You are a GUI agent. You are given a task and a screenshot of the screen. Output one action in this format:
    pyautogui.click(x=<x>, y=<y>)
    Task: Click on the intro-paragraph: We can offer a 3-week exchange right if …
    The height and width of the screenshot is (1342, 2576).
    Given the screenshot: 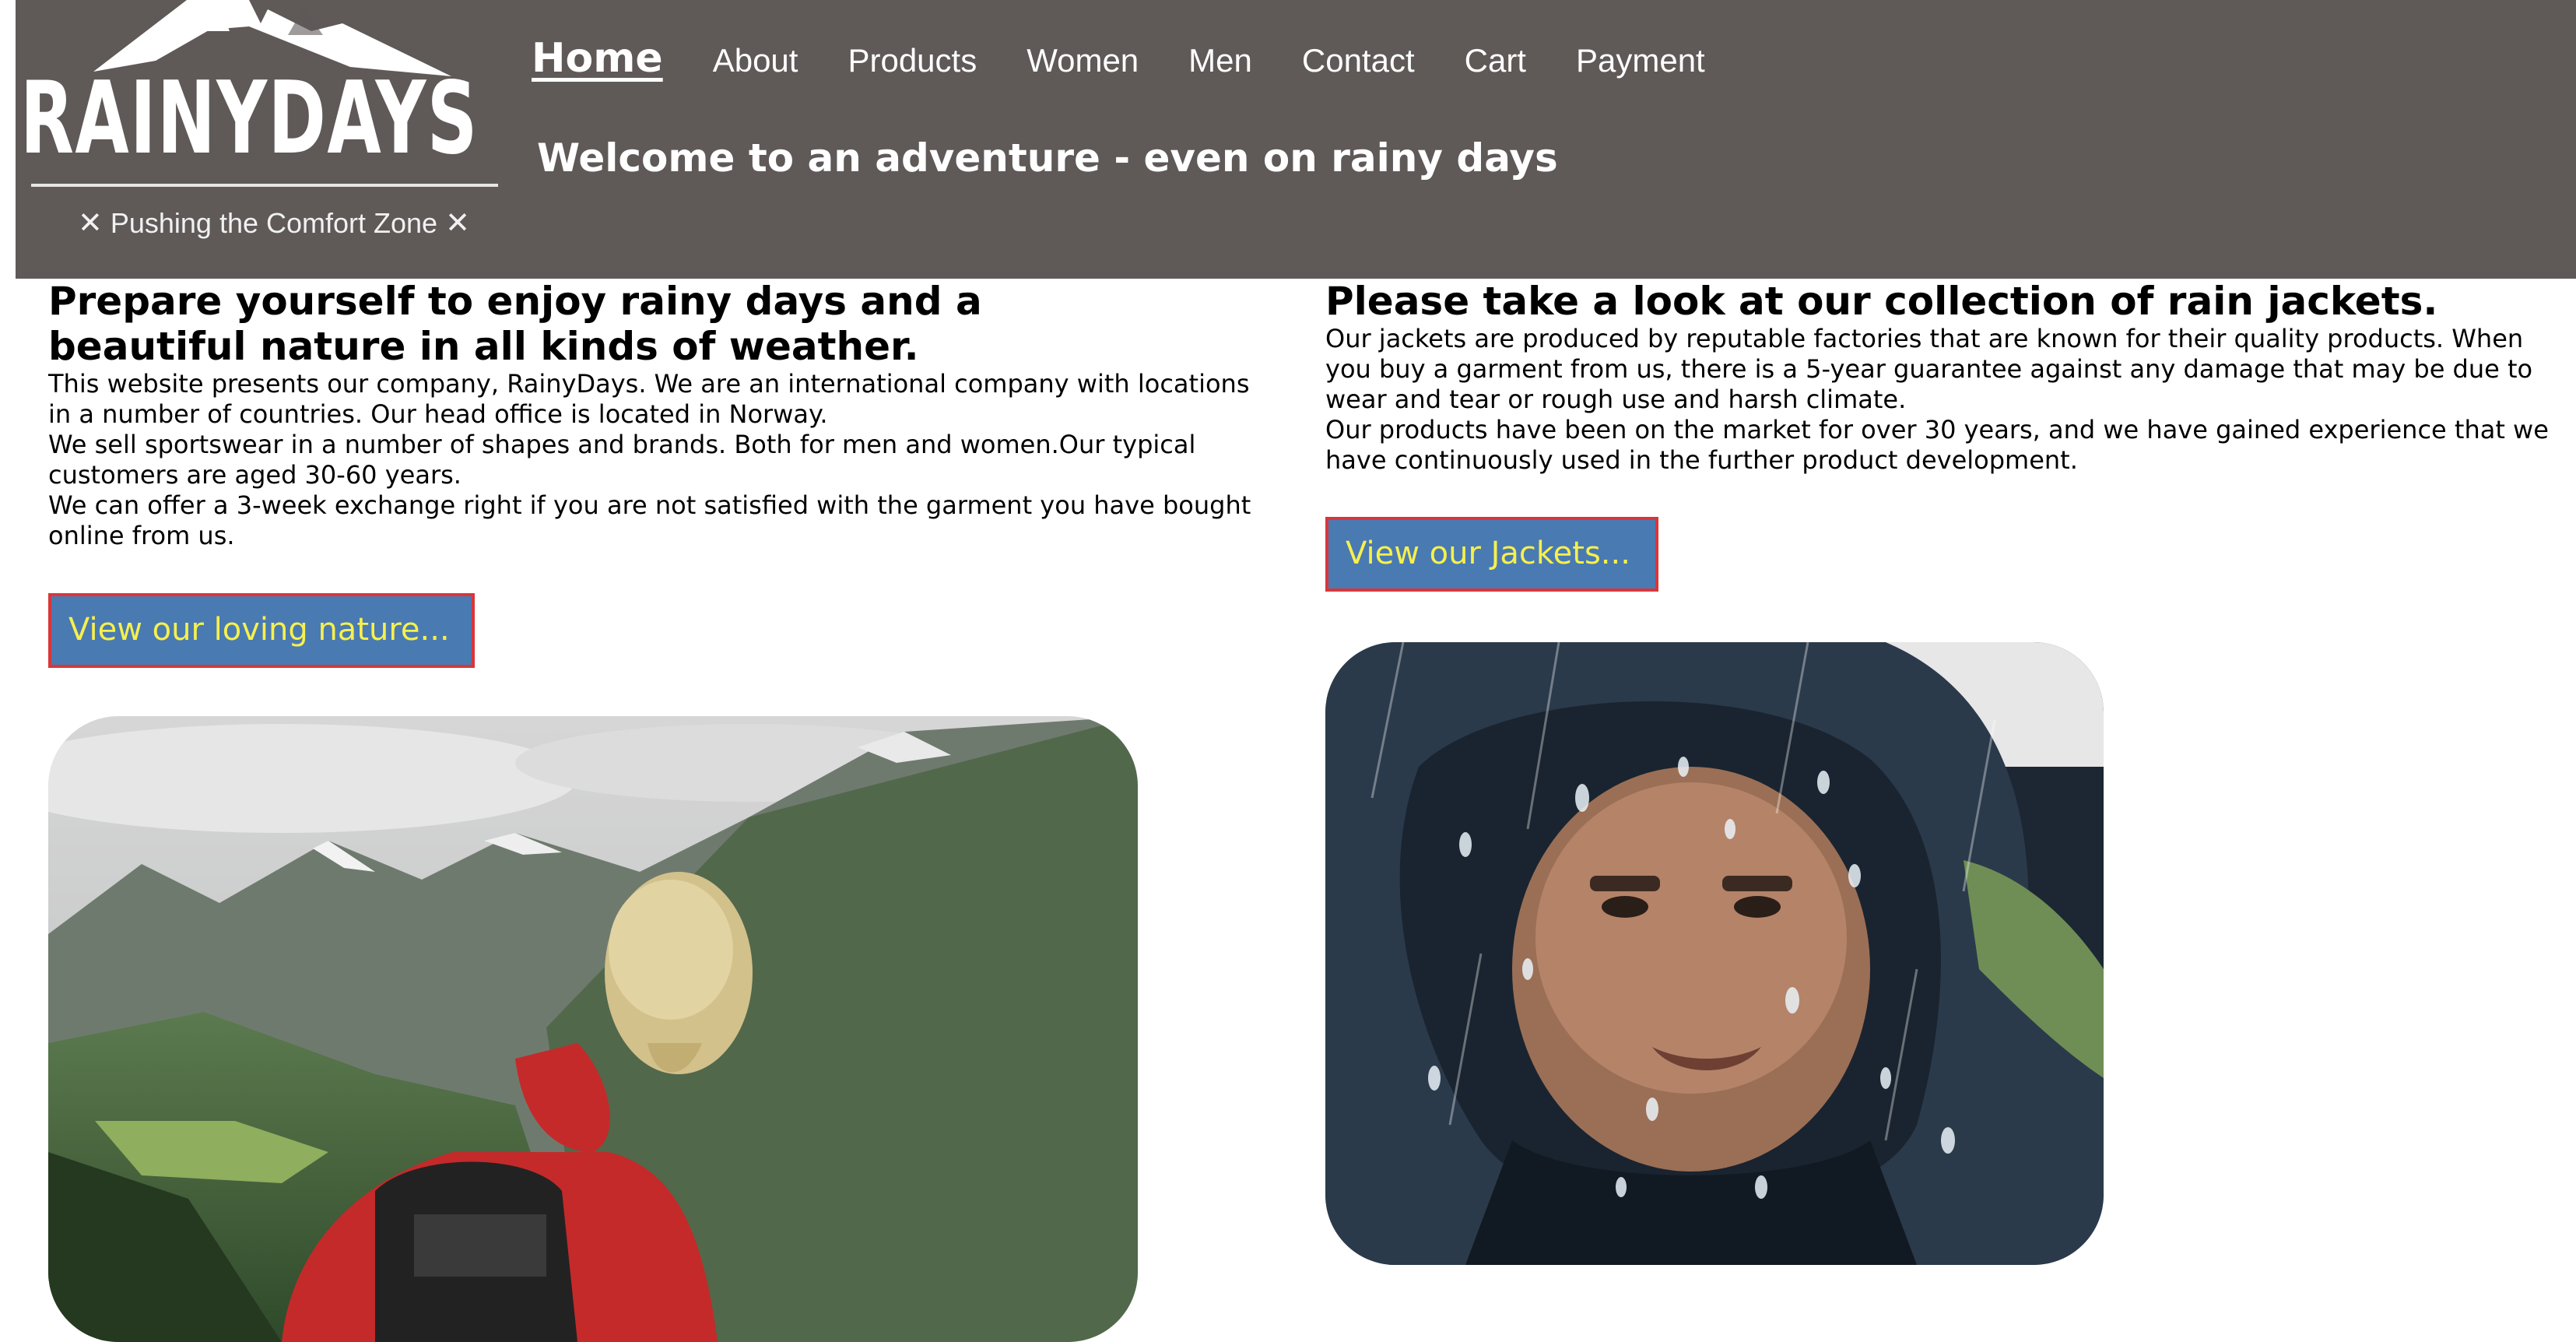 What is the action you would take?
    pyautogui.click(x=650, y=520)
    